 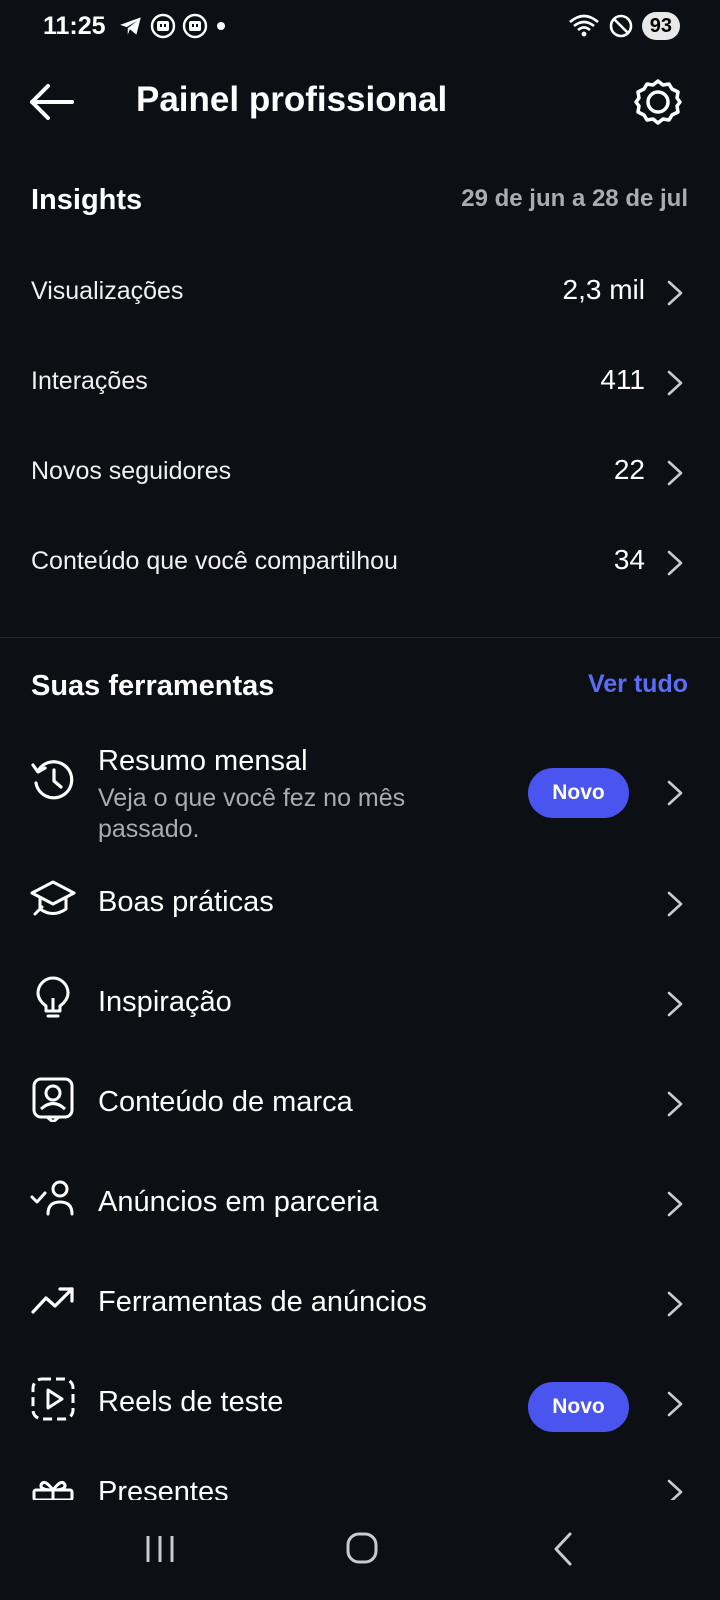 What do you see at coordinates (360, 1106) in the screenshot?
I see `tool-row-branded-content: Conteúdo de marca` at bounding box center [360, 1106].